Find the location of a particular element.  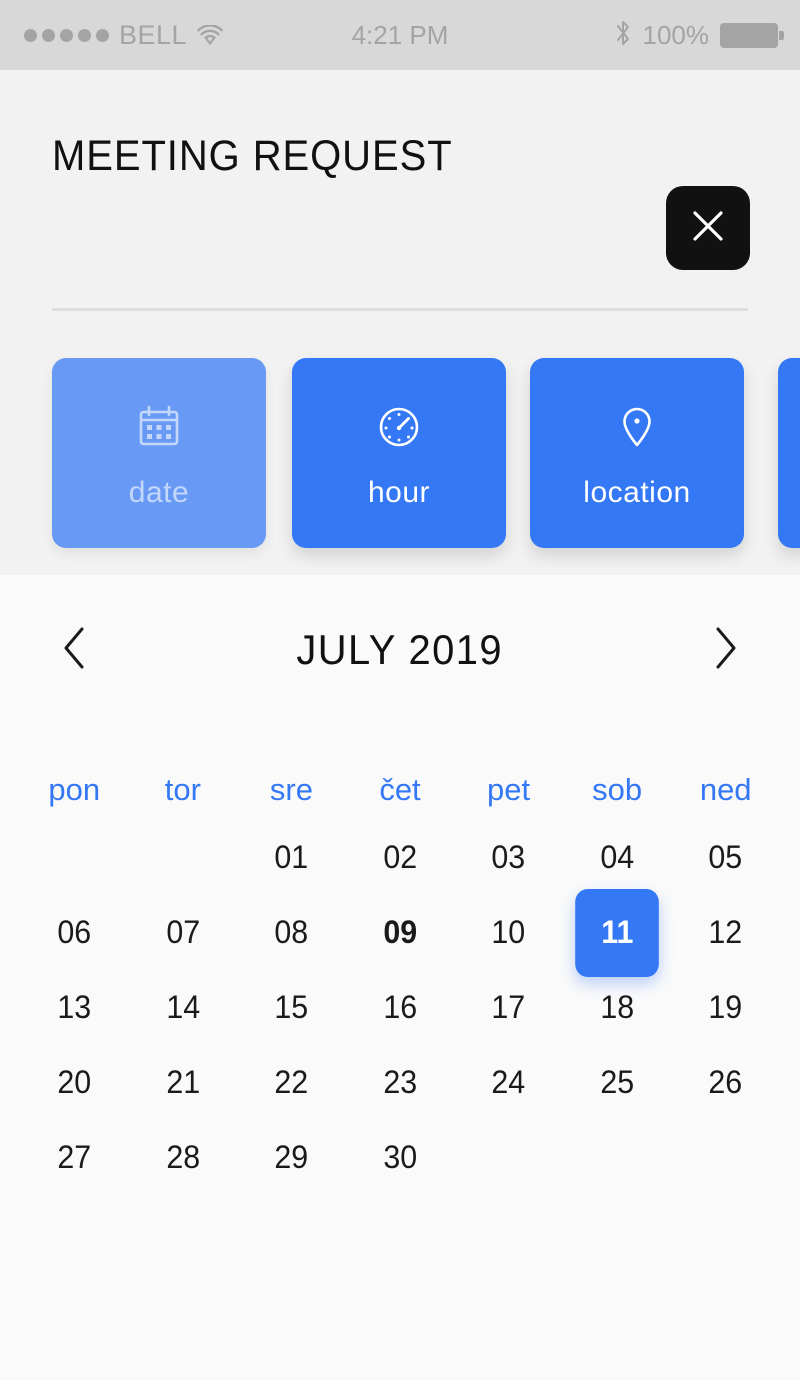

calendar-month-label: JULY 2019 is located at coordinates (400, 649).